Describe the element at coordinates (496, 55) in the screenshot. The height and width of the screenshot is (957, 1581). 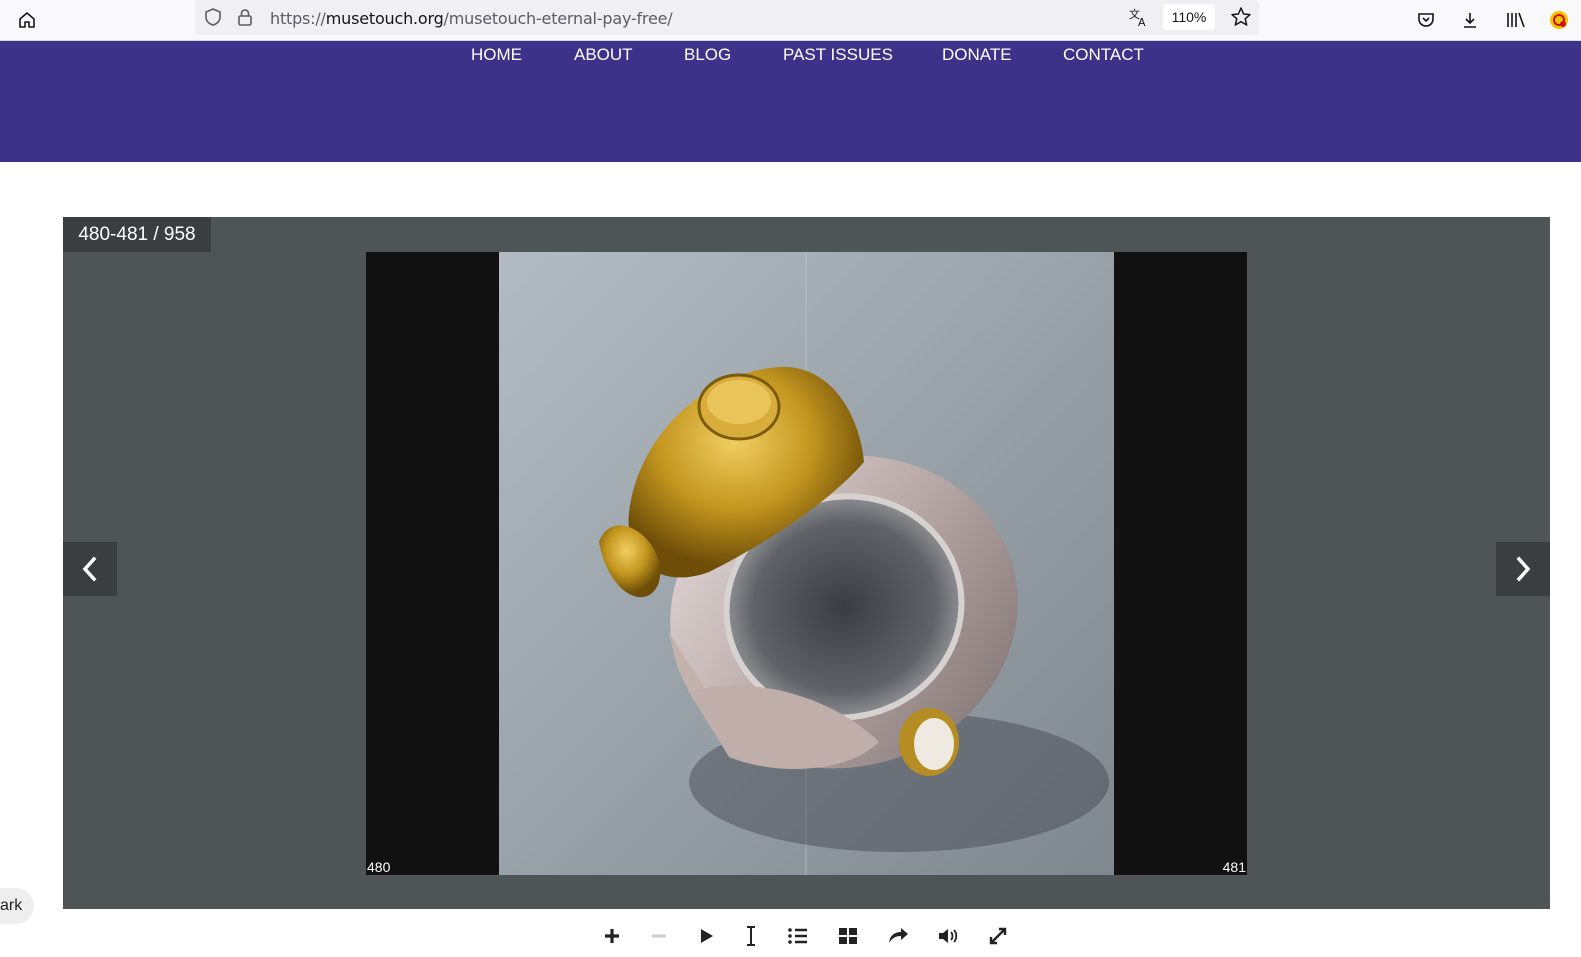
I see `nav-home: HOME` at that location.